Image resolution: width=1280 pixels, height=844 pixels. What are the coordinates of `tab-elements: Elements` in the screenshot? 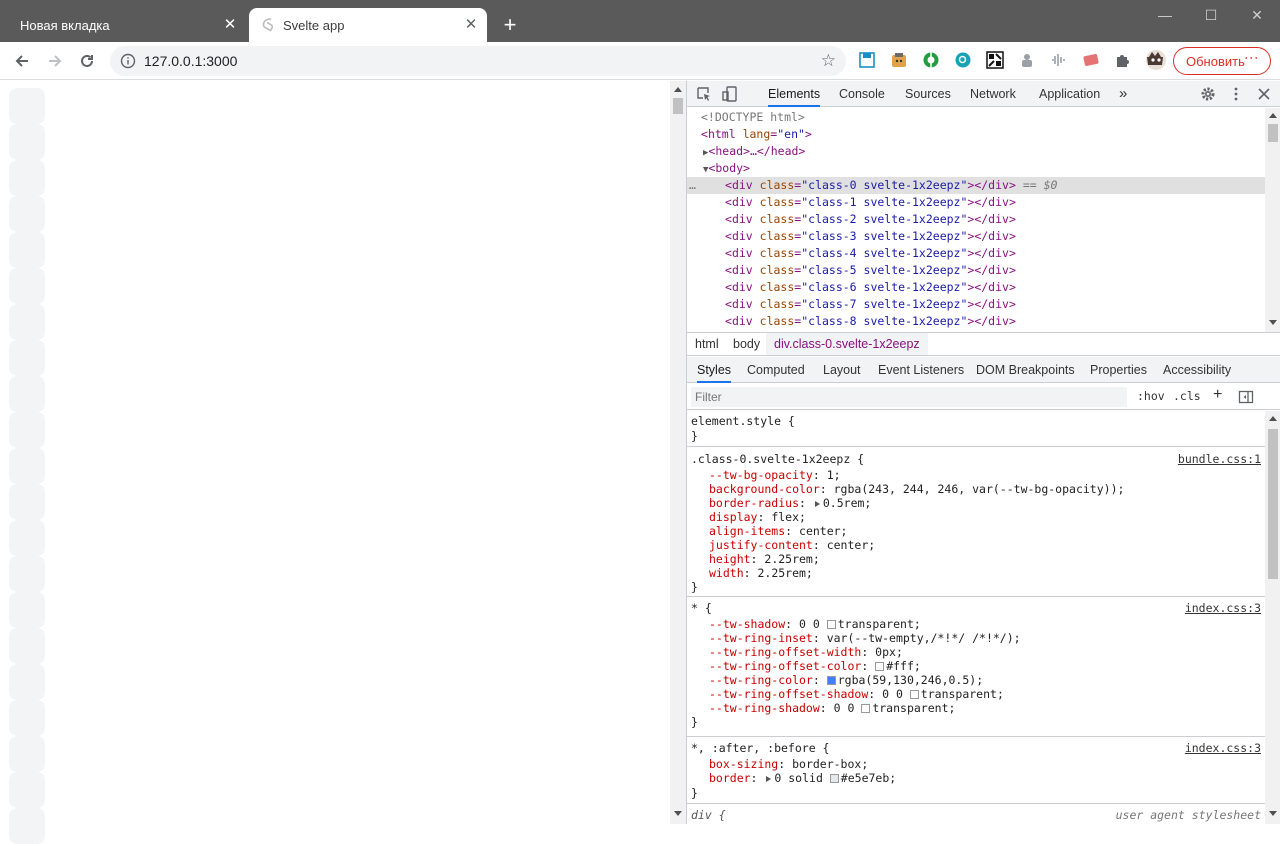 It's located at (794, 94).